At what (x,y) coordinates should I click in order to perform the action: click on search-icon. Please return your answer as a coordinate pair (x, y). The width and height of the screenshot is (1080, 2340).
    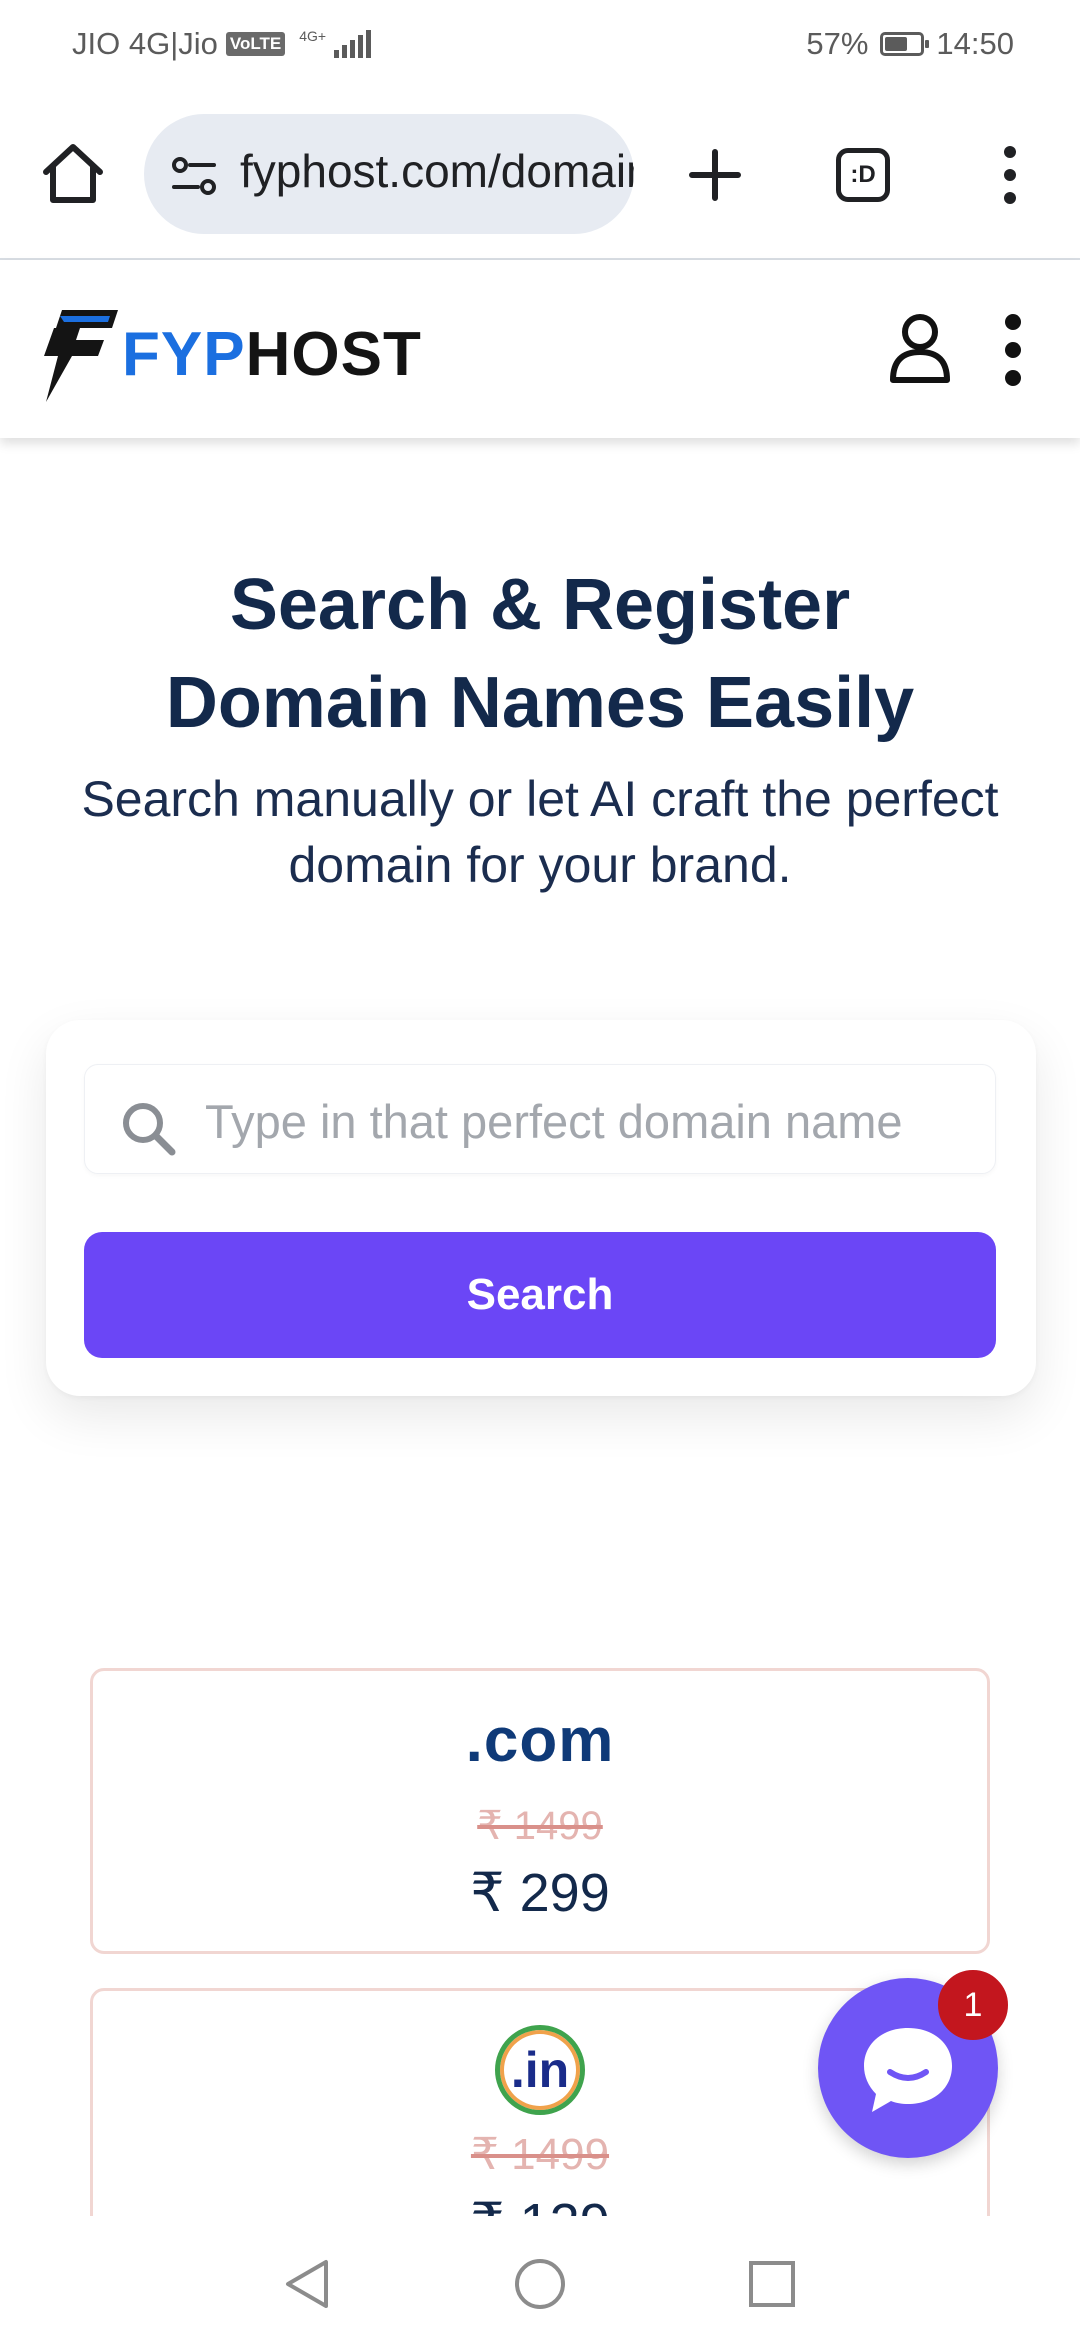
    Looking at the image, I should click on (149, 1129).